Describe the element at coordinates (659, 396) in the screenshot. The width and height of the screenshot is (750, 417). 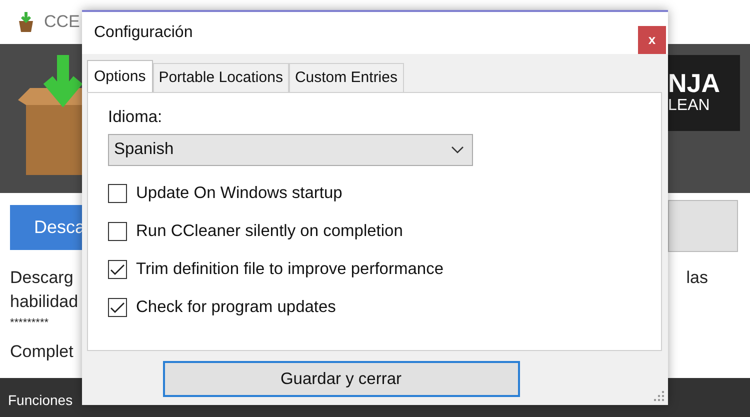
I see `resize-grip-icon` at that location.